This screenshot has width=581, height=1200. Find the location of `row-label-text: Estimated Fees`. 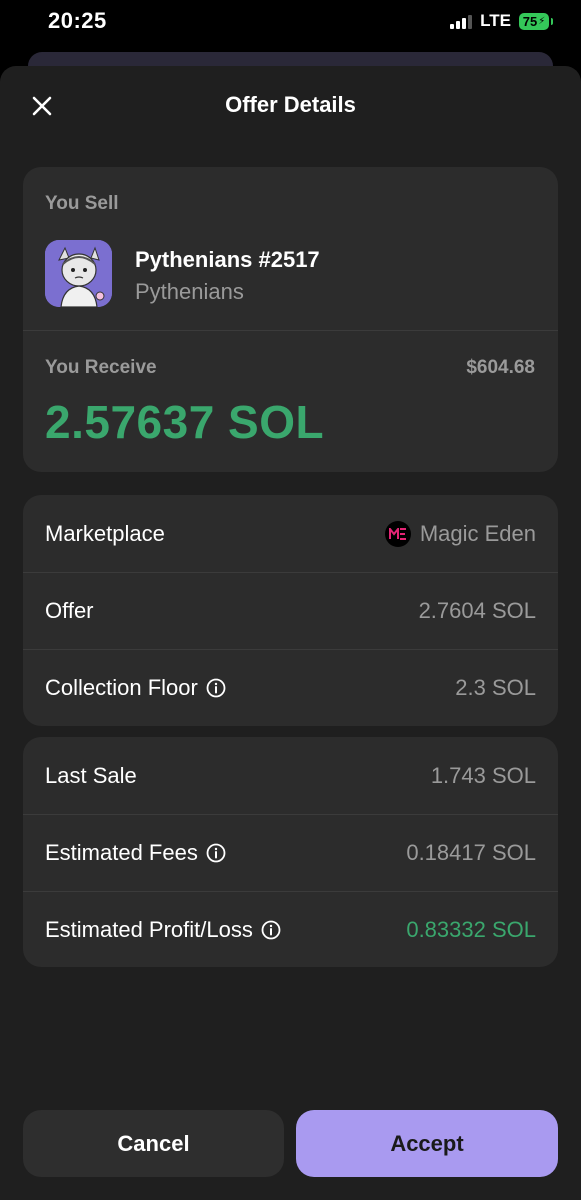

row-label-text: Estimated Fees is located at coordinates (121, 852).